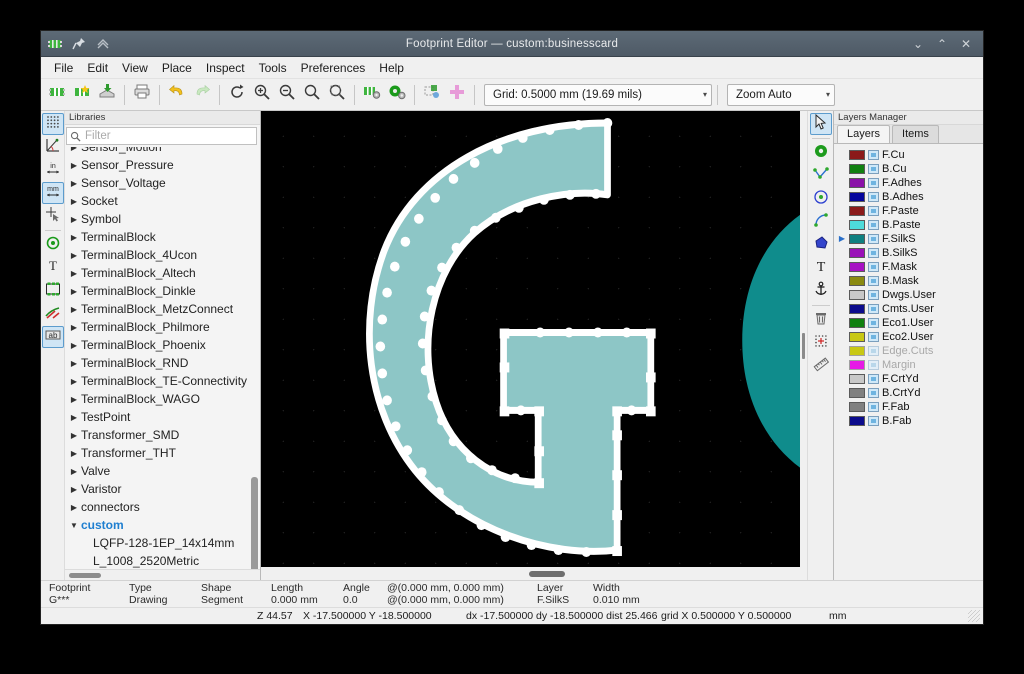 The image size is (1024, 674). I want to click on show-graphics-sketch-button, so click(53, 291).